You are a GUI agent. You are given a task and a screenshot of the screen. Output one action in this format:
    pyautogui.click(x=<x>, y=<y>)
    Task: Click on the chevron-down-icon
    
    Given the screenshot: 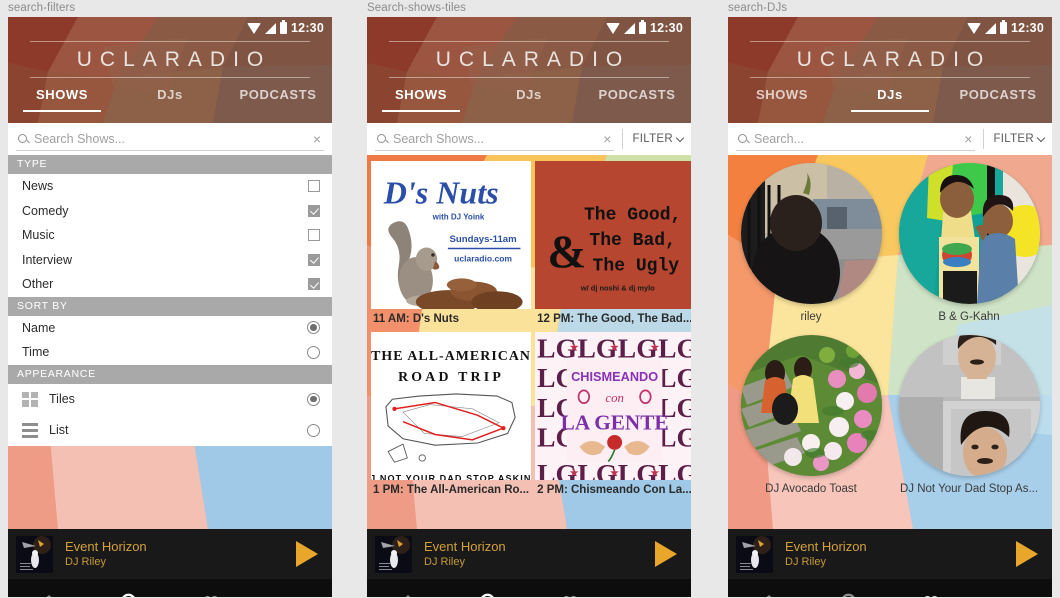 What is the action you would take?
    pyautogui.click(x=1041, y=137)
    